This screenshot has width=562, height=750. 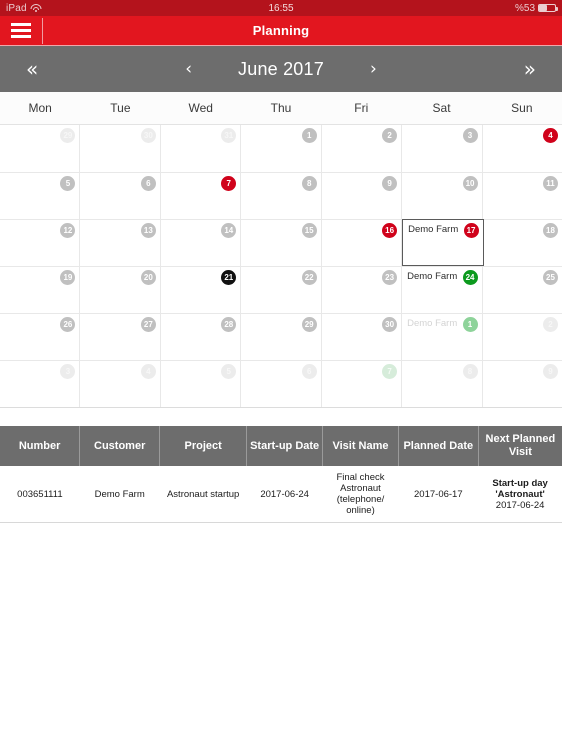 What do you see at coordinates (520, 488) in the screenshot?
I see `next-visit-title: Start-up day 'Astronaut'` at bounding box center [520, 488].